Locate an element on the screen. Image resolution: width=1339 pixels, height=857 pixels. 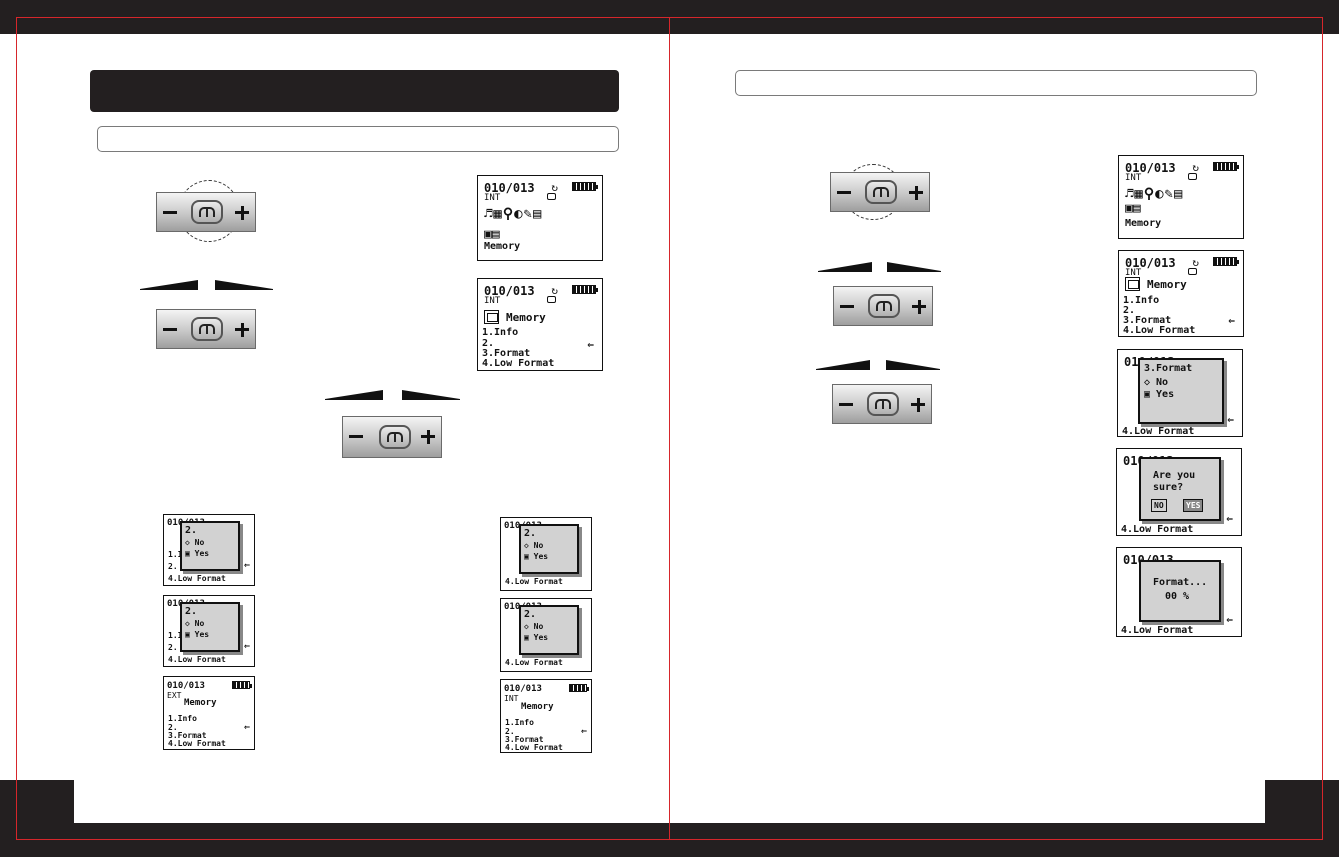
control-wheel-slide-large is located at coordinates (392, 437).